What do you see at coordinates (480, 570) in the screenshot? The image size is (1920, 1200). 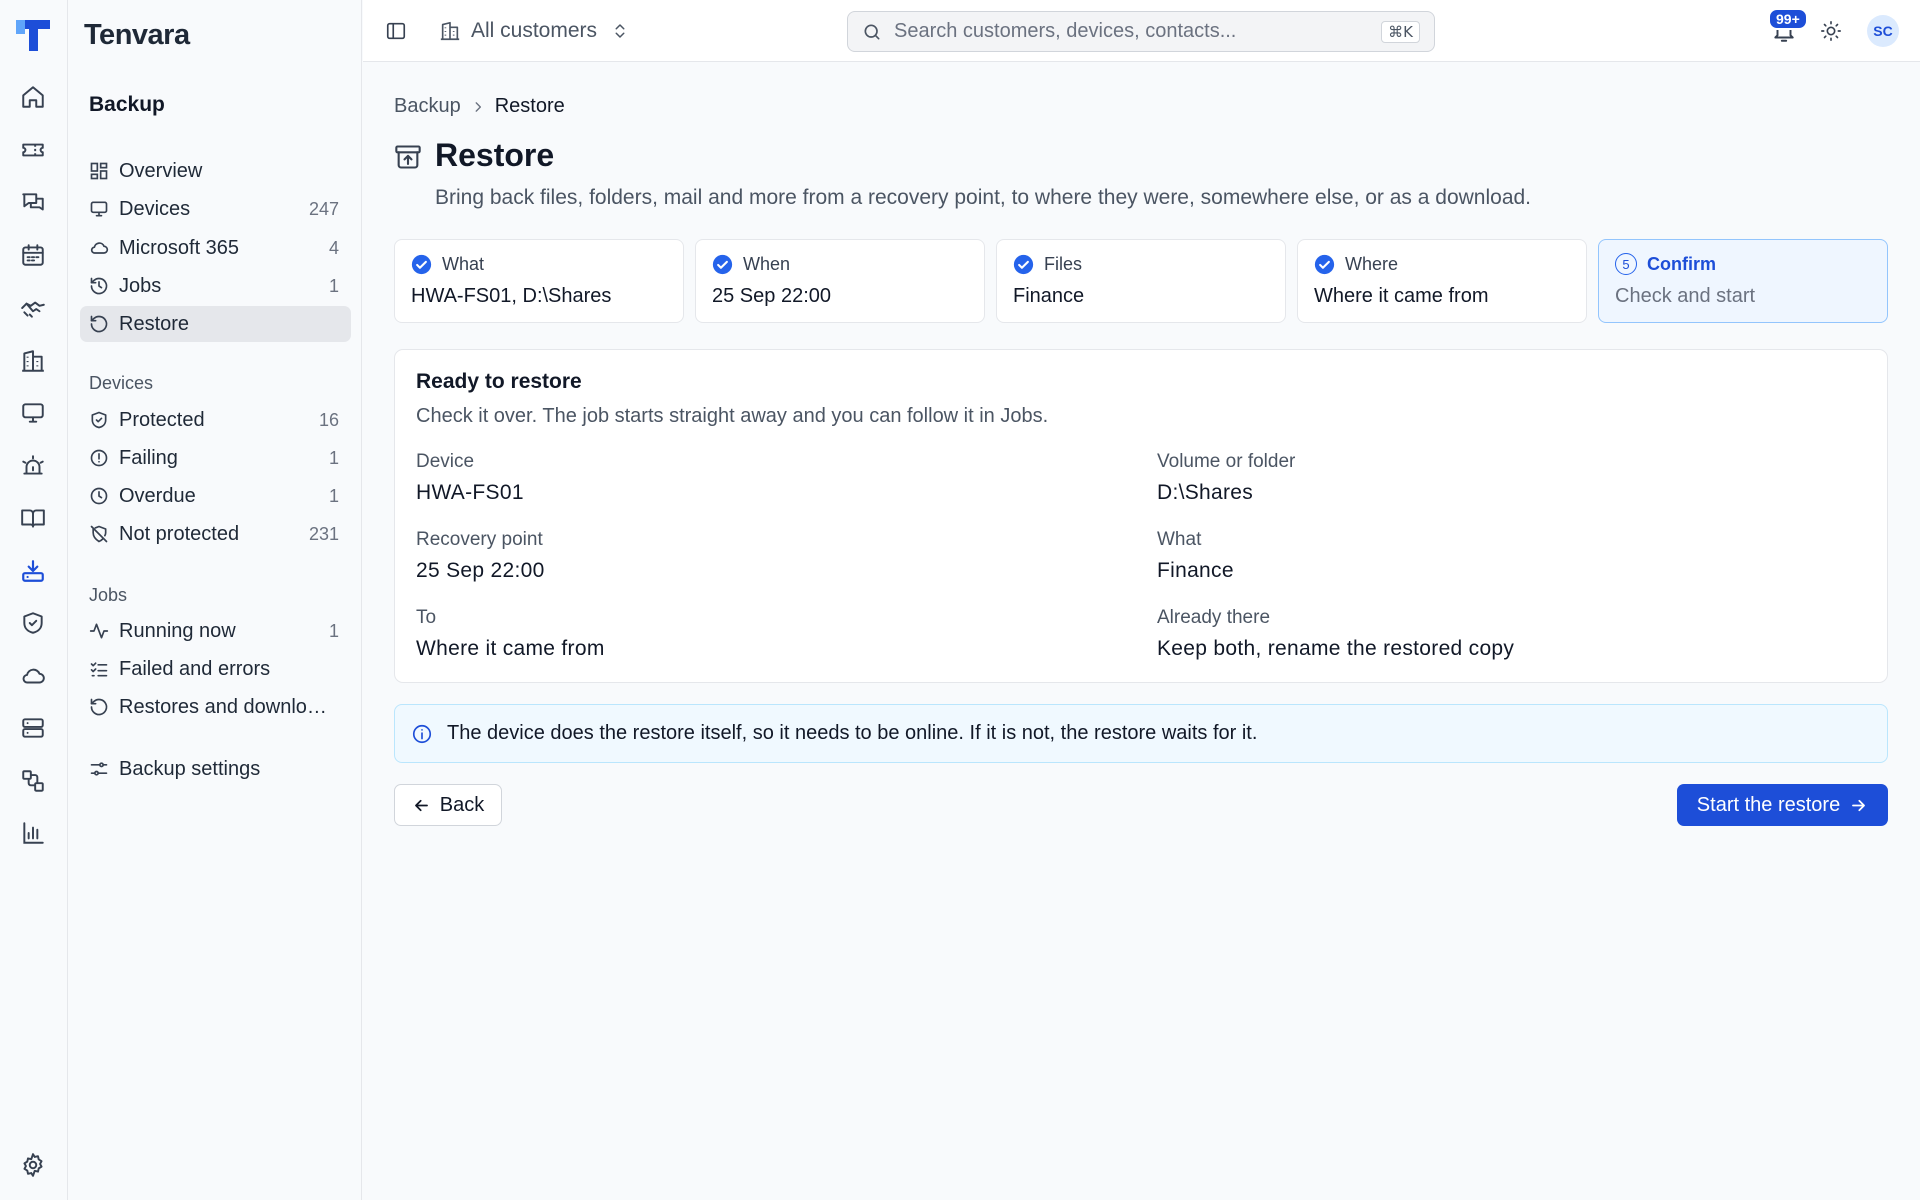 I see `field-value: 25 Sep 22:00` at bounding box center [480, 570].